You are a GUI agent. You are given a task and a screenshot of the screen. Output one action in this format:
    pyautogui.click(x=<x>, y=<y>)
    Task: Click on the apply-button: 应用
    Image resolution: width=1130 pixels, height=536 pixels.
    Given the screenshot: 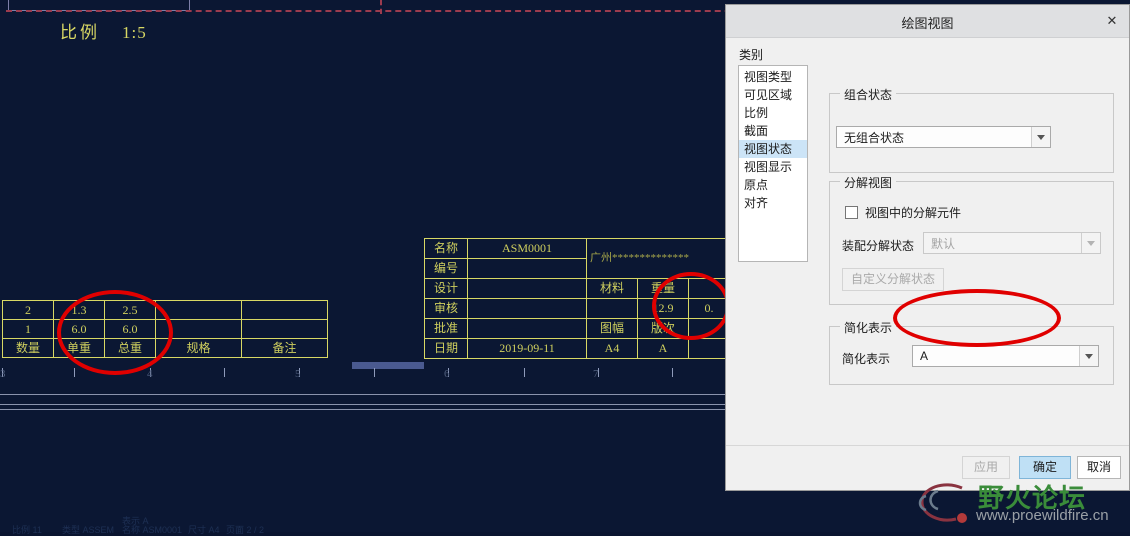 What is the action you would take?
    pyautogui.click(x=986, y=467)
    